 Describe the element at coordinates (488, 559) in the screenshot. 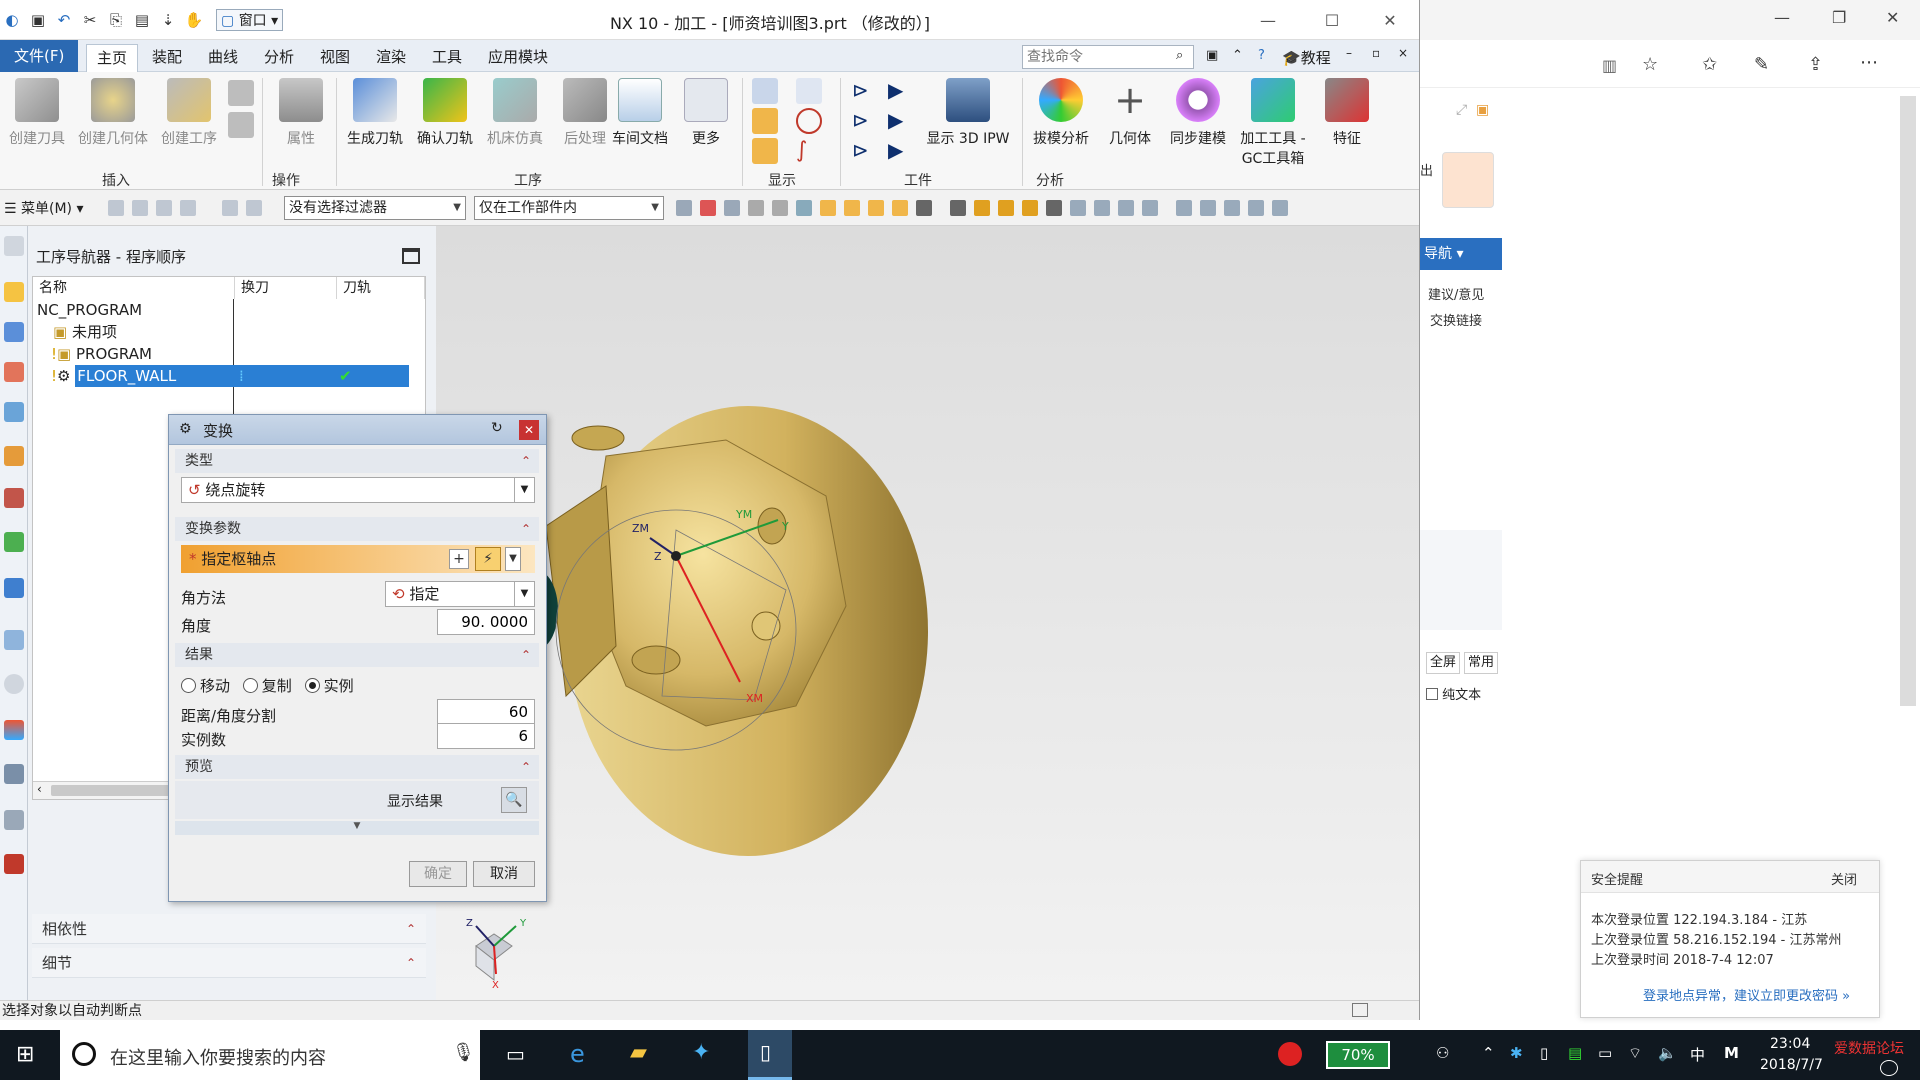

I see `inferred-point-icon: ⚡` at that location.